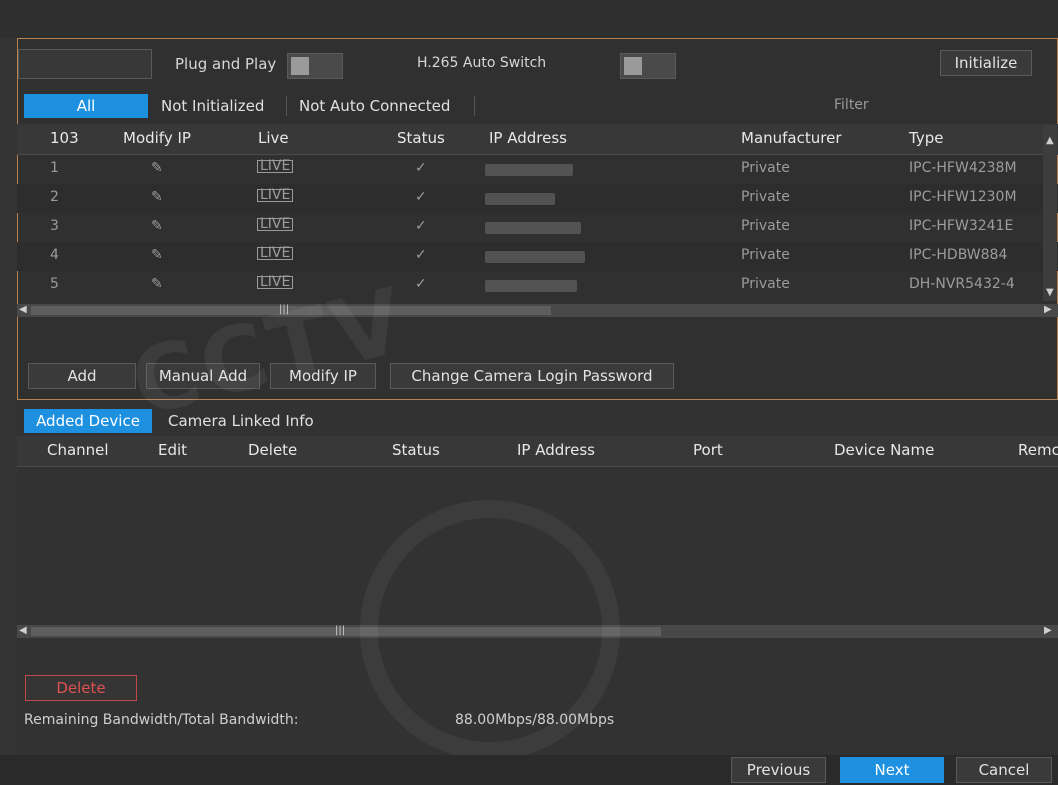 The image size is (1058, 785). I want to click on change-camera-password-button: Change Camera Login Password, so click(532, 376).